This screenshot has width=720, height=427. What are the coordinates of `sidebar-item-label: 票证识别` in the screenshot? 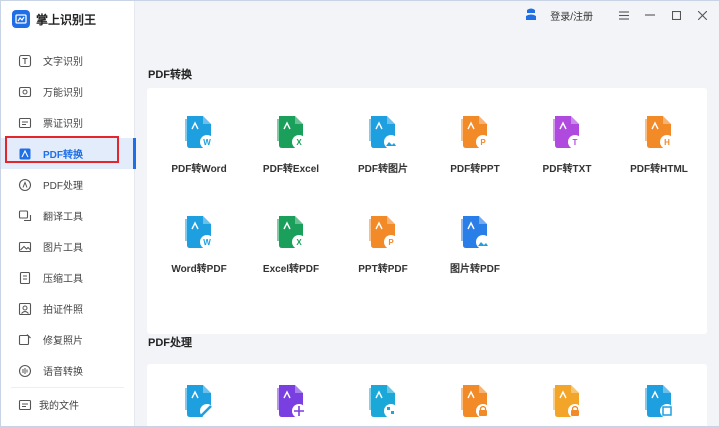 It's located at (63, 124).